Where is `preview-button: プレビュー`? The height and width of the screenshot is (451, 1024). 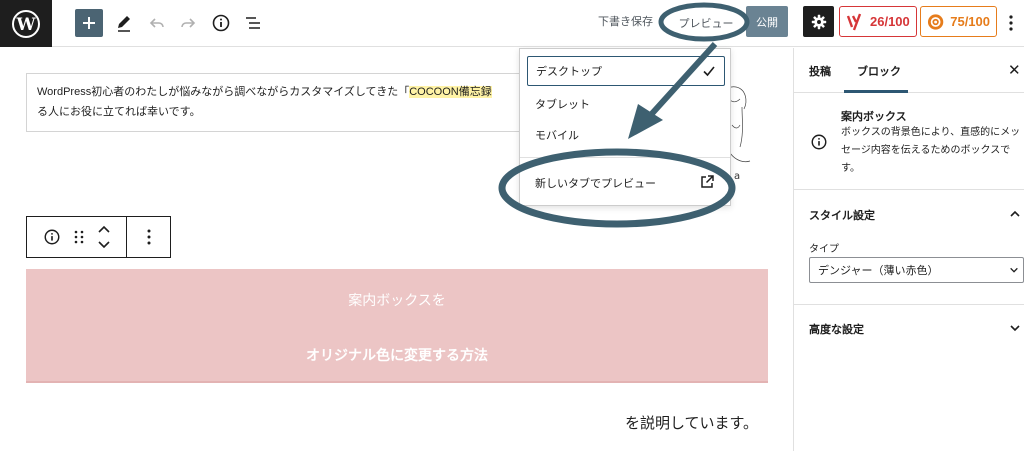 preview-button: プレビュー is located at coordinates (706, 23).